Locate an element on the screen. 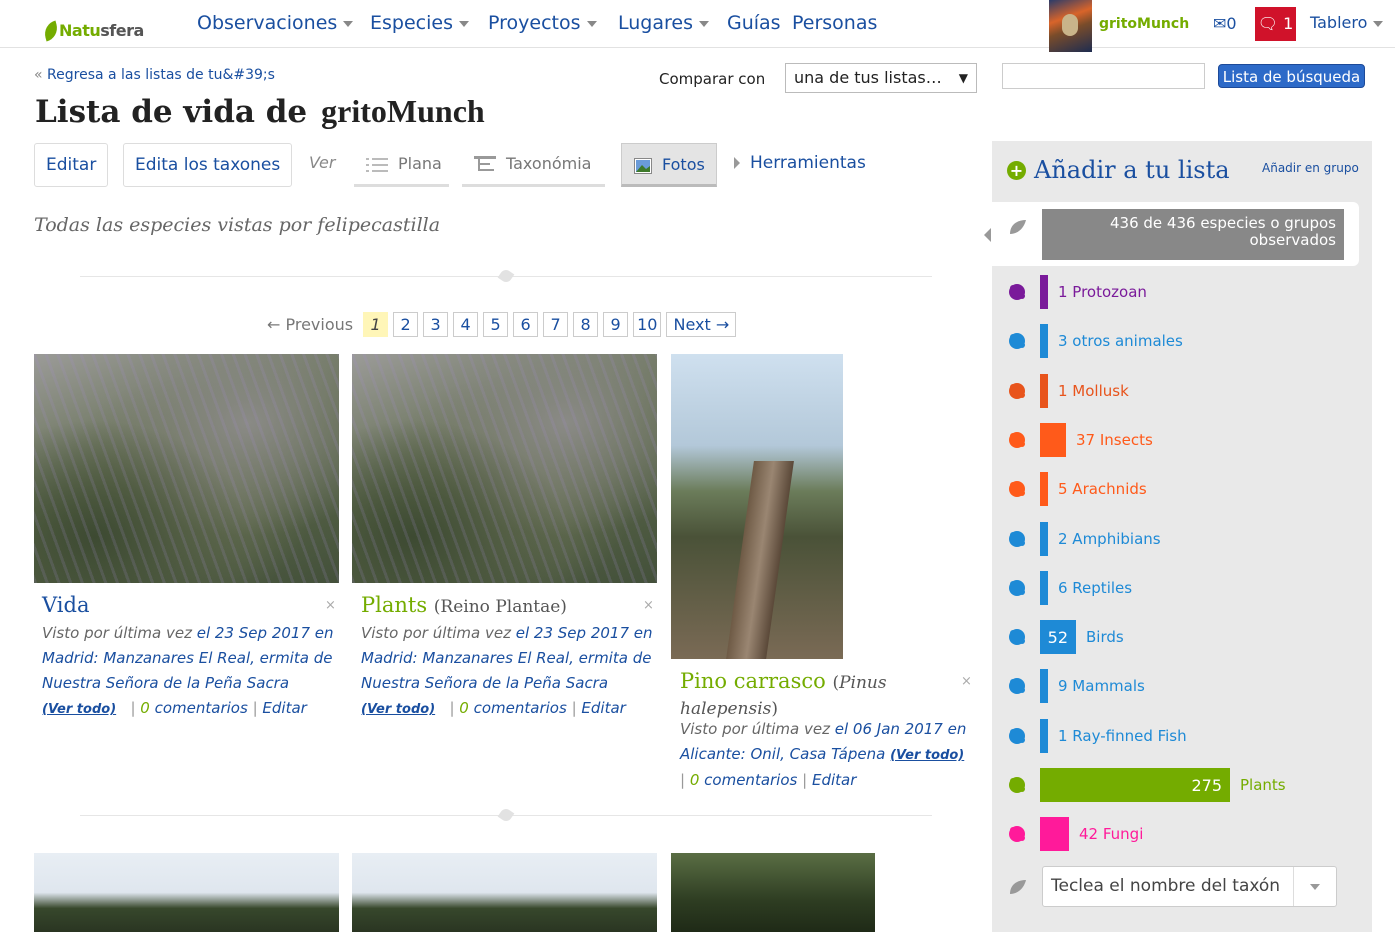  pagination-page: 6 is located at coordinates (526, 324).